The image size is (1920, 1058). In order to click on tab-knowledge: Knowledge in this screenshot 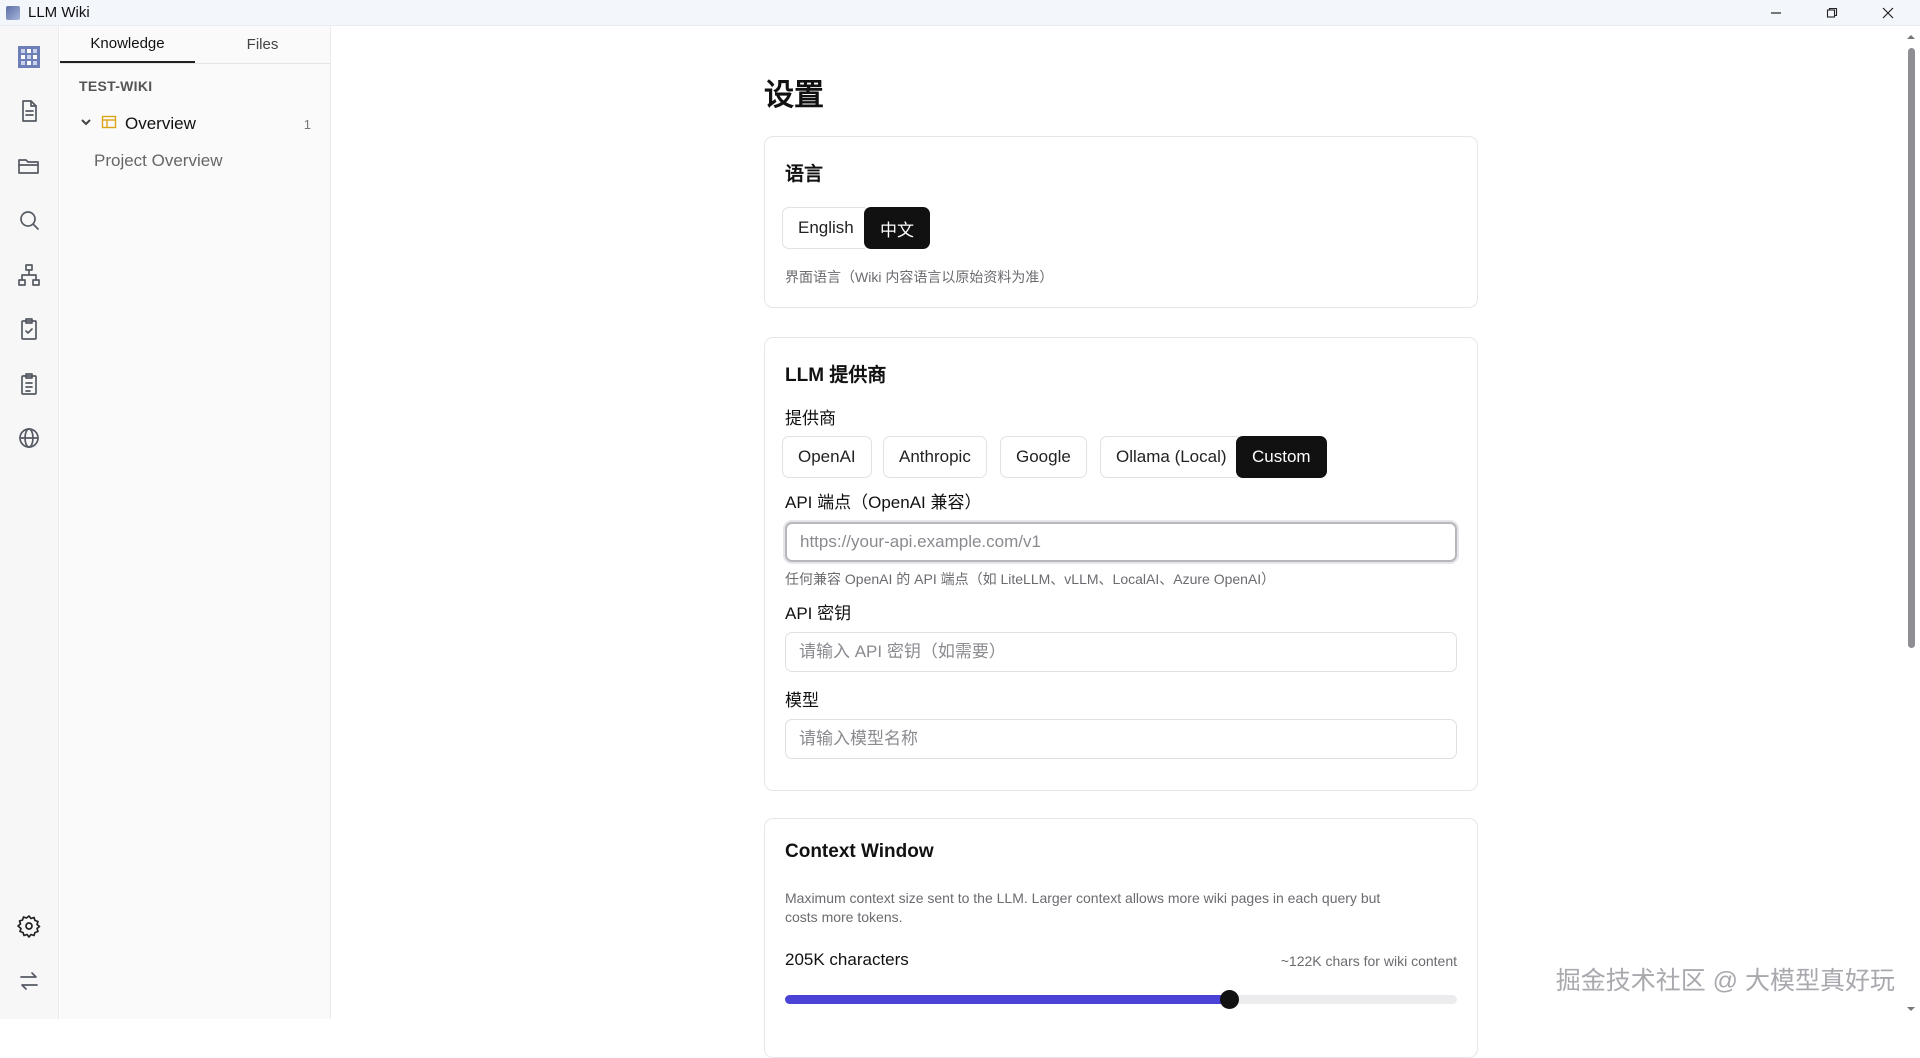, I will do `click(127, 44)`.